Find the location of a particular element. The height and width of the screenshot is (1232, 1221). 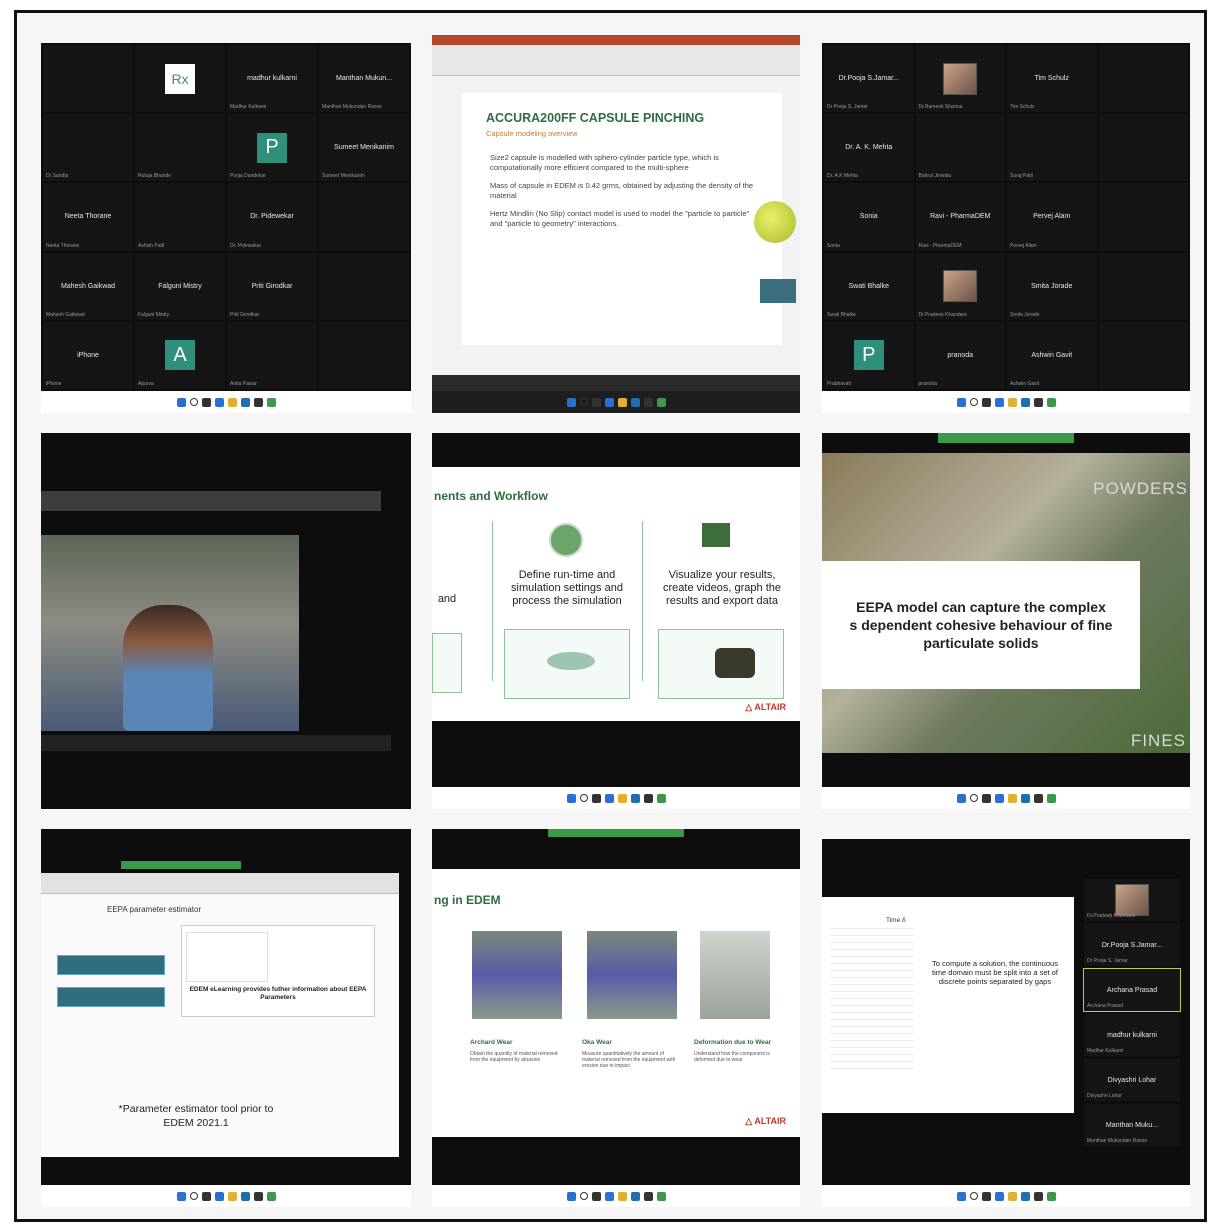

participant-tile: Ashwin Gavit Ashwin Gavit is located at coordinates (1052, 355).